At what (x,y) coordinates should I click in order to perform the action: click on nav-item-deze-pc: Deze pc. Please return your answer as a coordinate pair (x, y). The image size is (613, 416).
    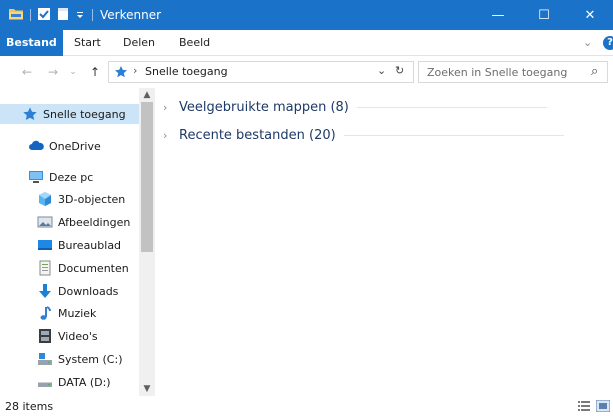
    Looking at the image, I should click on (69, 177).